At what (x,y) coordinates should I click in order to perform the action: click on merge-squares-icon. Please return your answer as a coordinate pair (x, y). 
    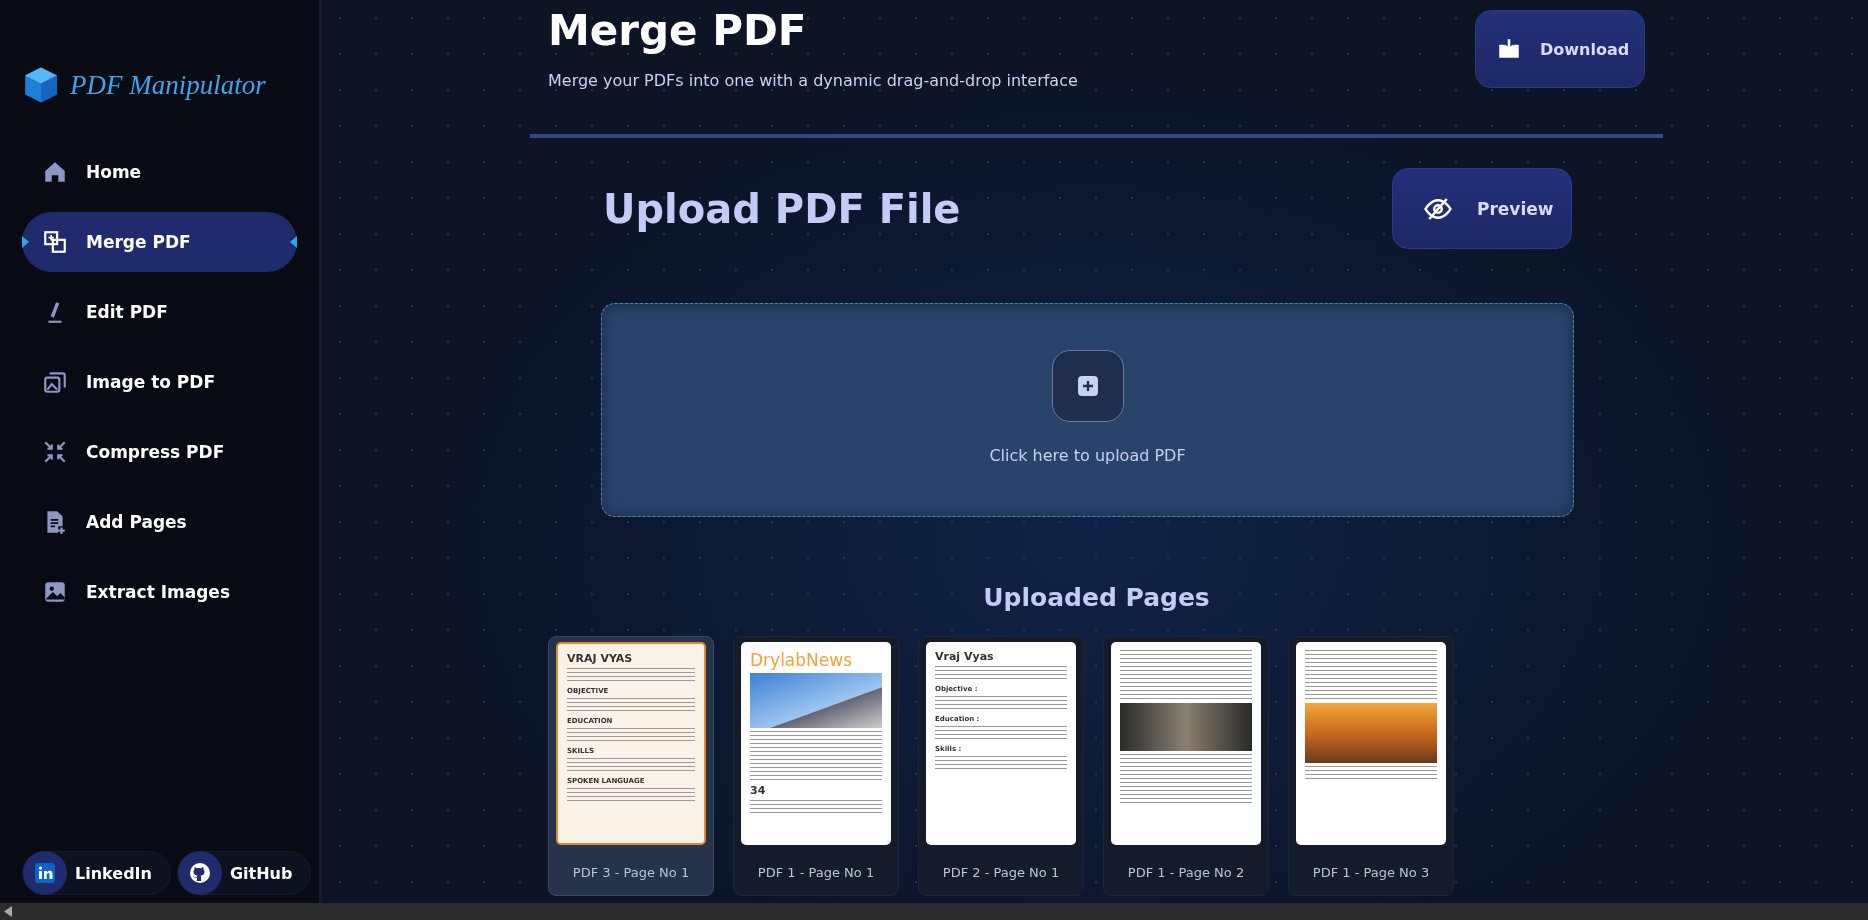
    Looking at the image, I should click on (55, 242).